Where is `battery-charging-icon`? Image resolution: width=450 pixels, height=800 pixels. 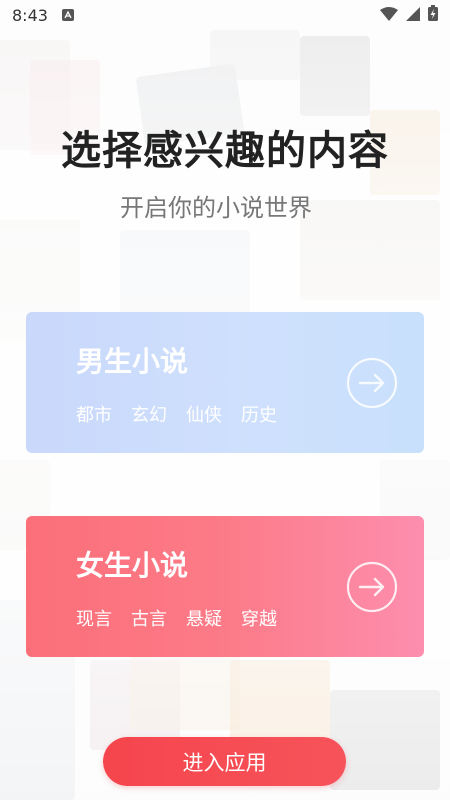
battery-charging-icon is located at coordinates (433, 15).